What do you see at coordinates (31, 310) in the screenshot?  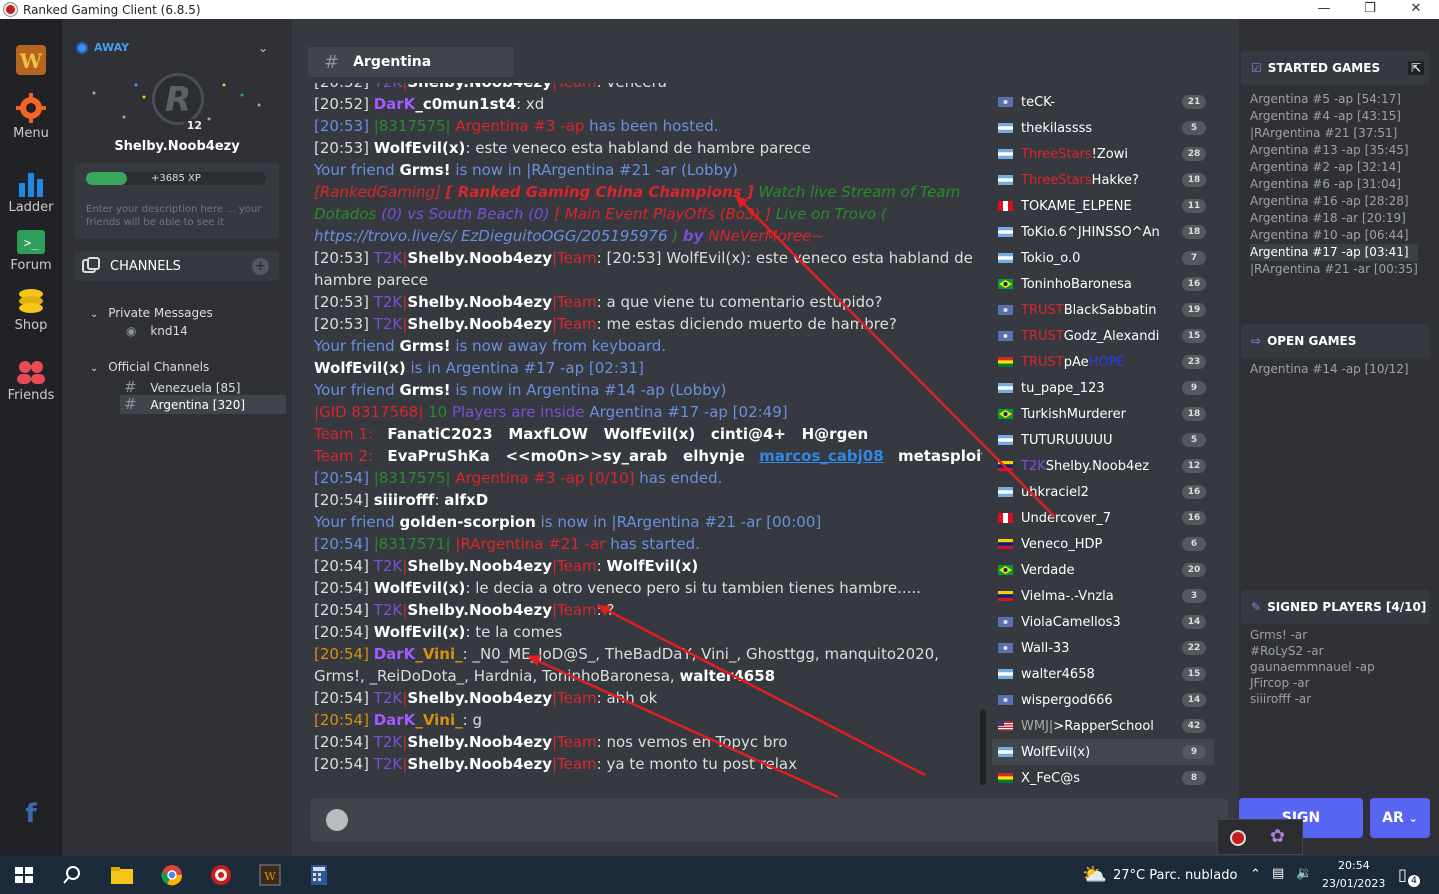 I see `nav-shop: Shop` at bounding box center [31, 310].